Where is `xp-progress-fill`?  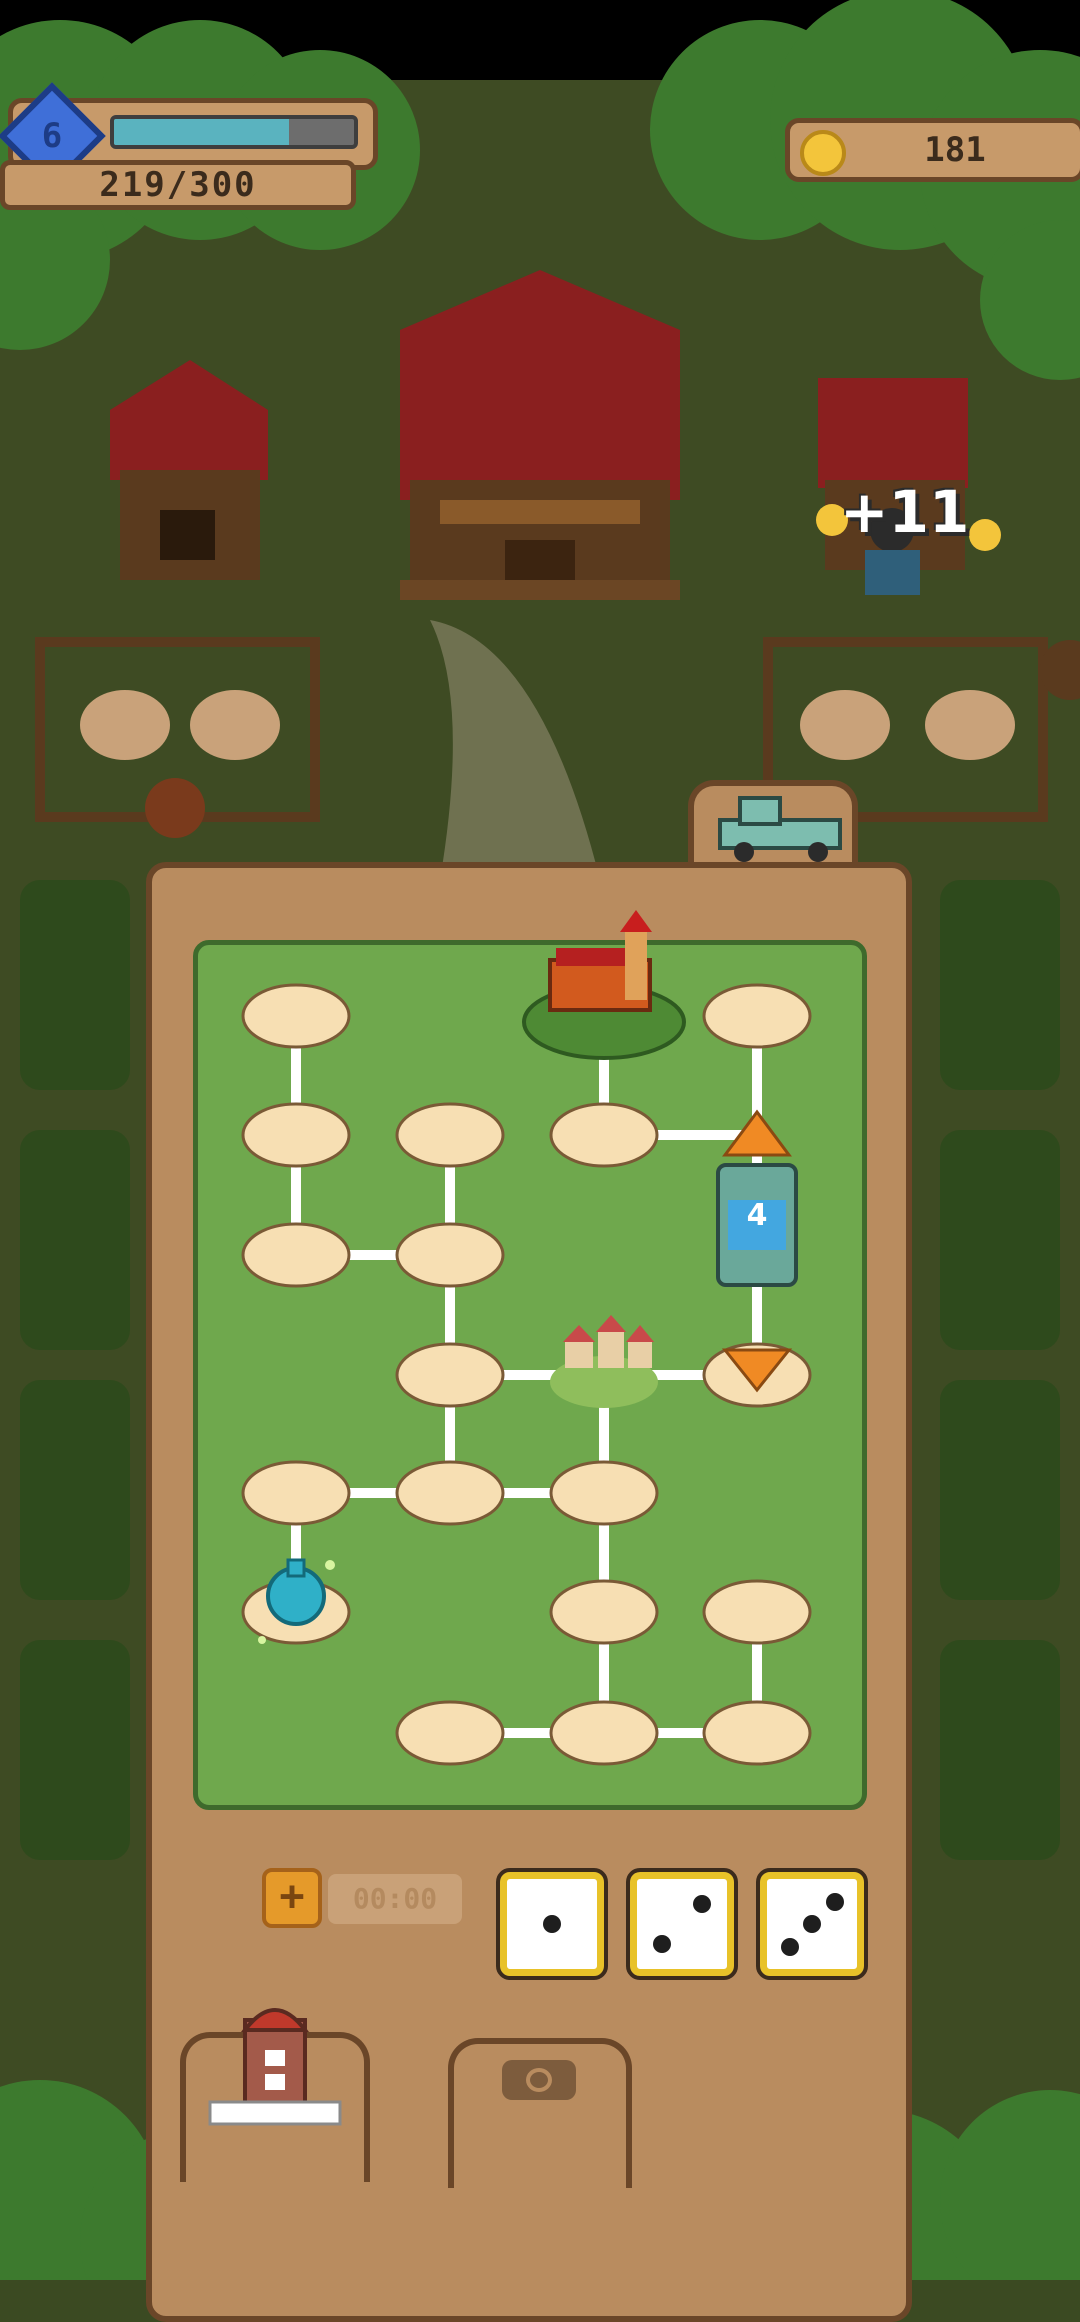
xp-progress-fill is located at coordinates (202, 132).